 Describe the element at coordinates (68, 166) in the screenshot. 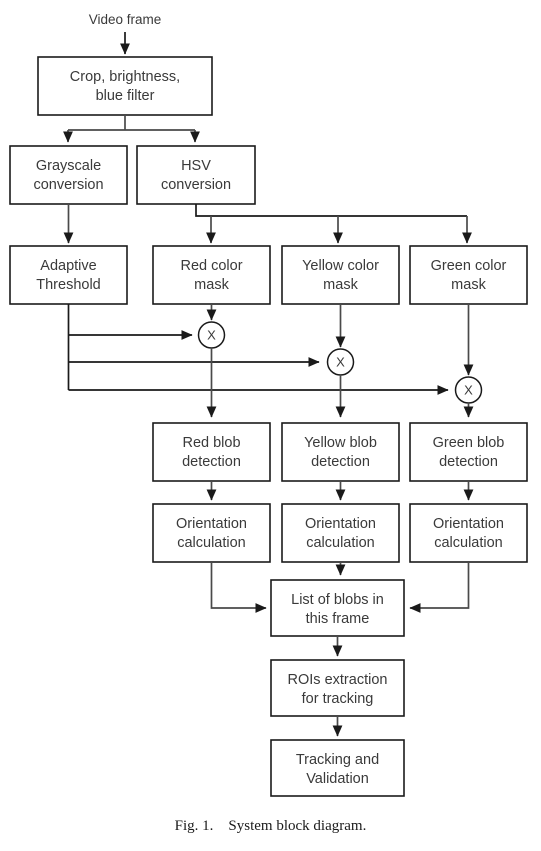

I see `box-grayscale-line1: Grayscale` at that location.